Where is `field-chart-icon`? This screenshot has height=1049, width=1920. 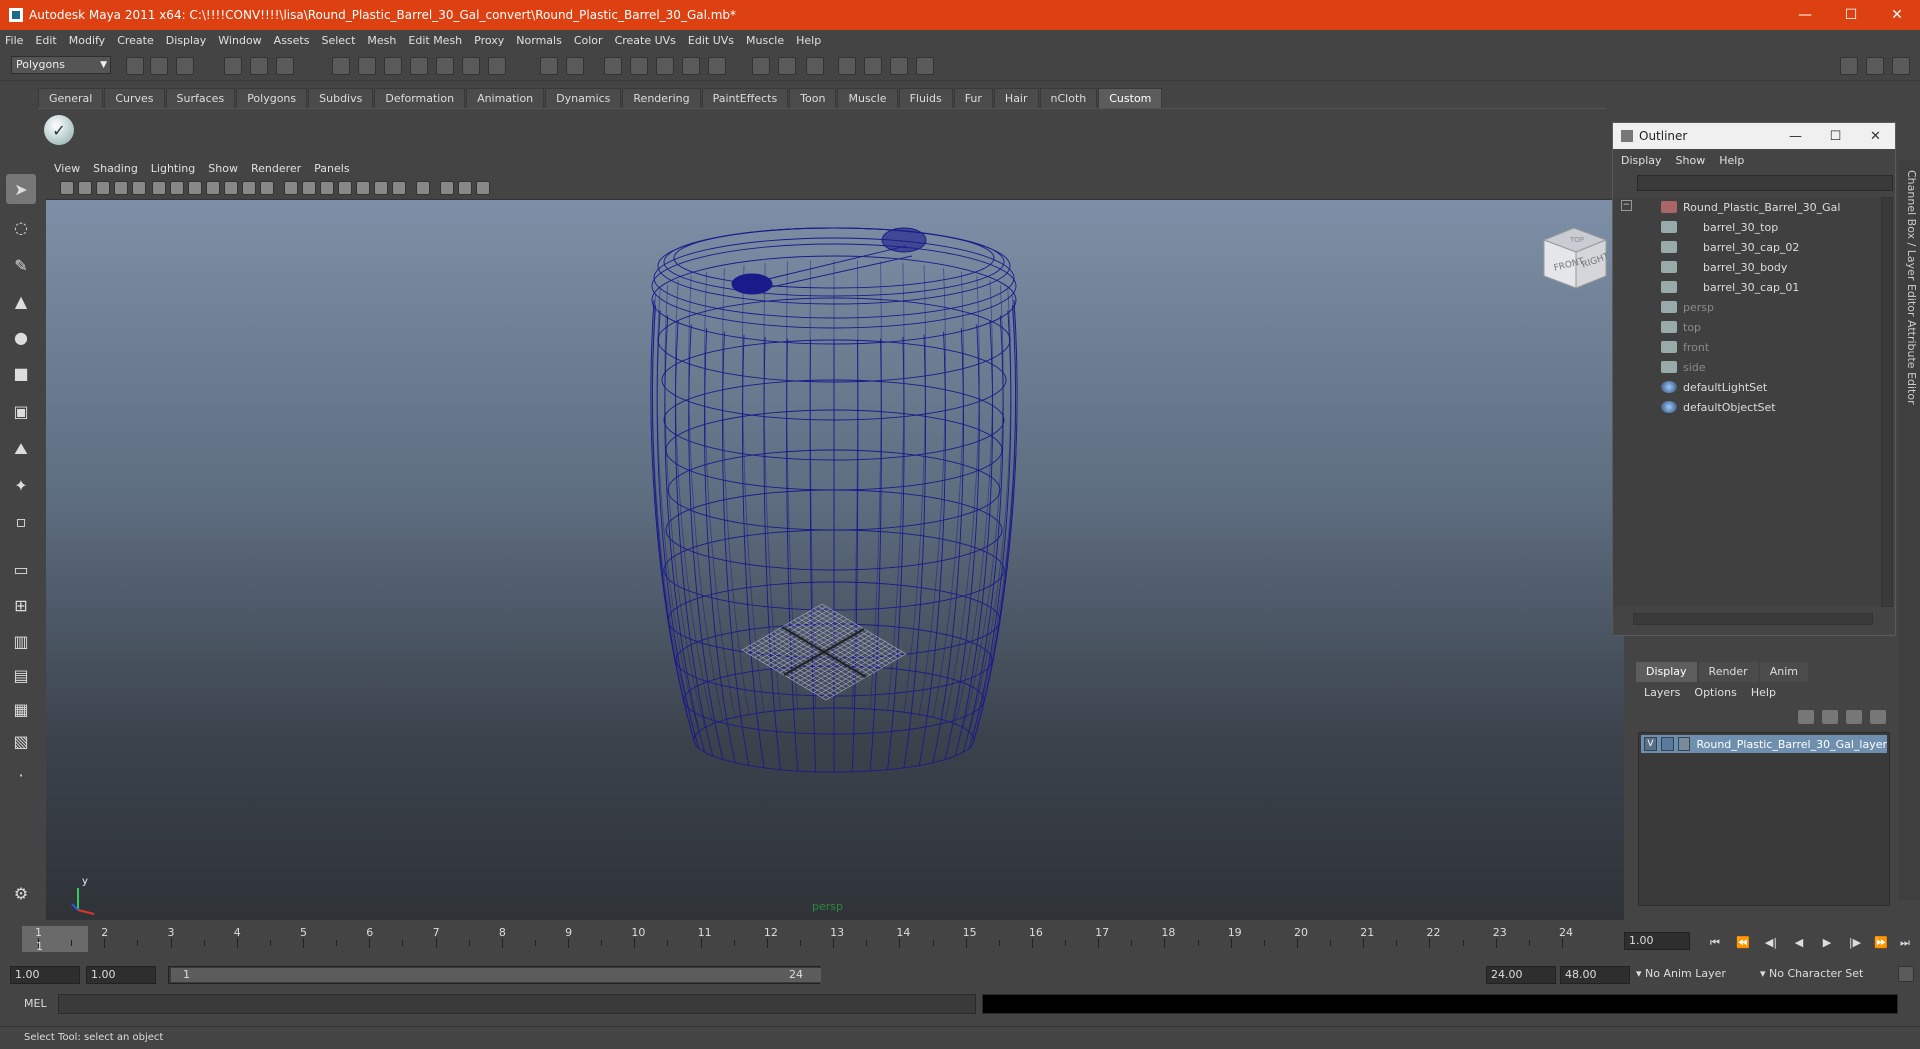
field-chart-icon is located at coordinates (231, 188).